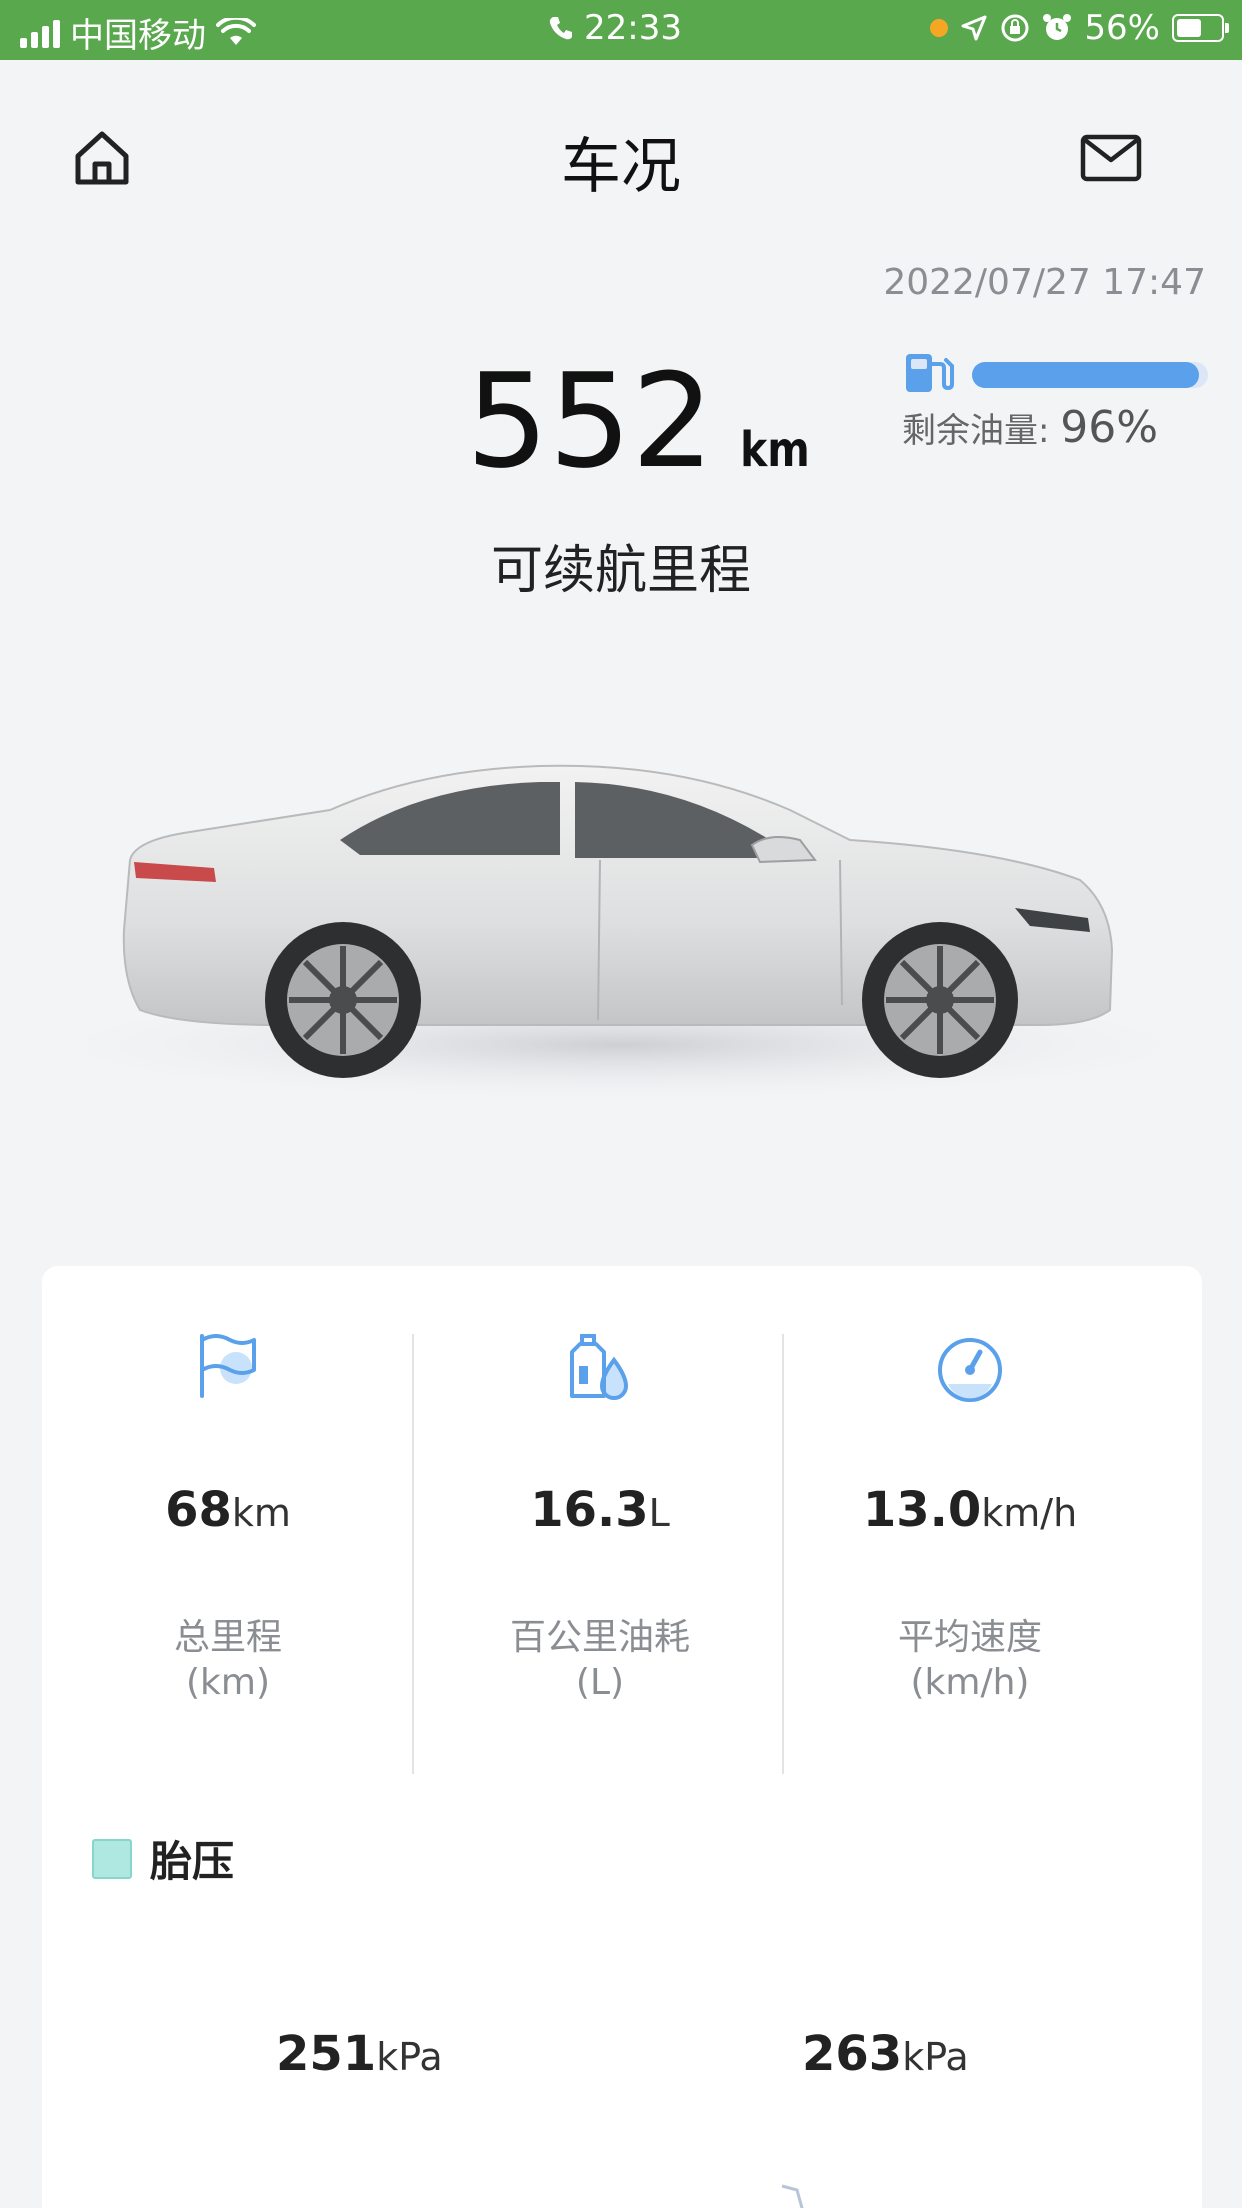  I want to click on tire-pressure-header: 胎压, so click(163, 1858).